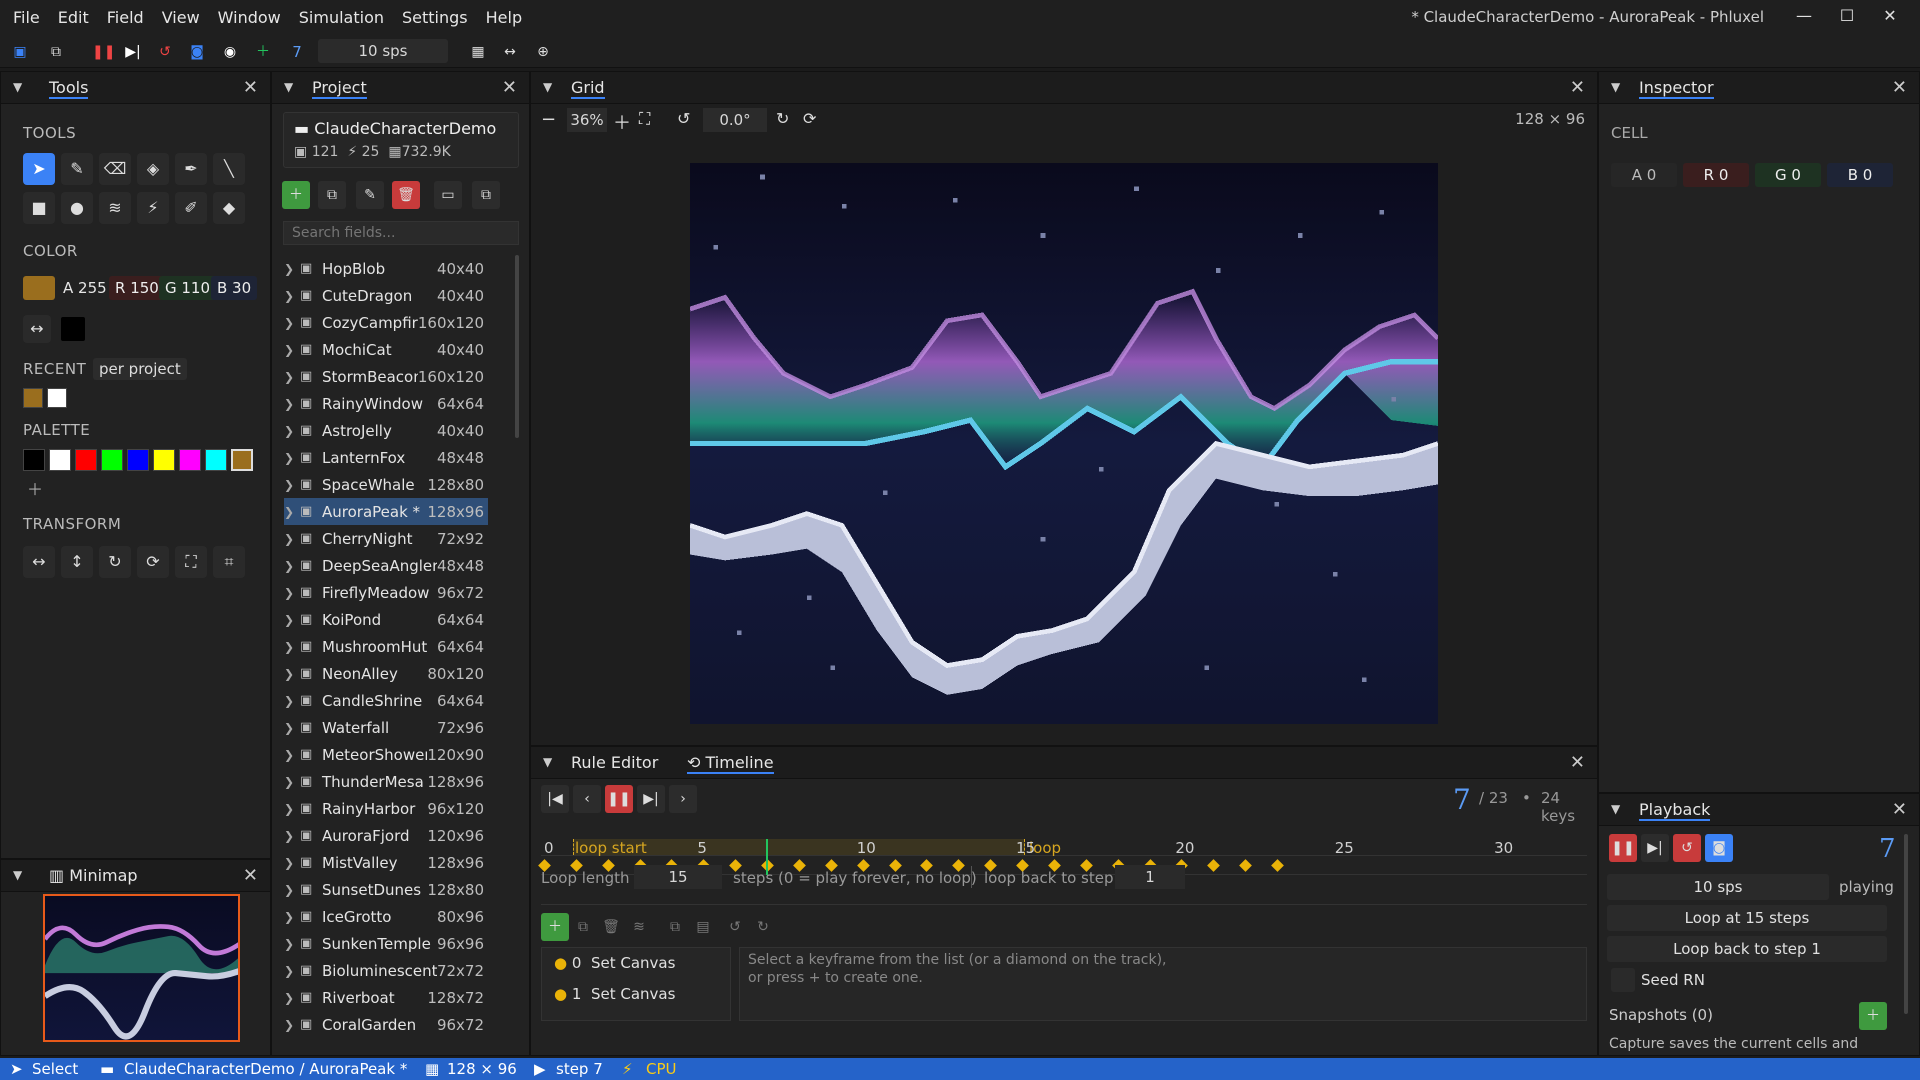 This screenshot has height=1080, width=1920. What do you see at coordinates (125, 17) in the screenshot?
I see `menu-item: Field` at bounding box center [125, 17].